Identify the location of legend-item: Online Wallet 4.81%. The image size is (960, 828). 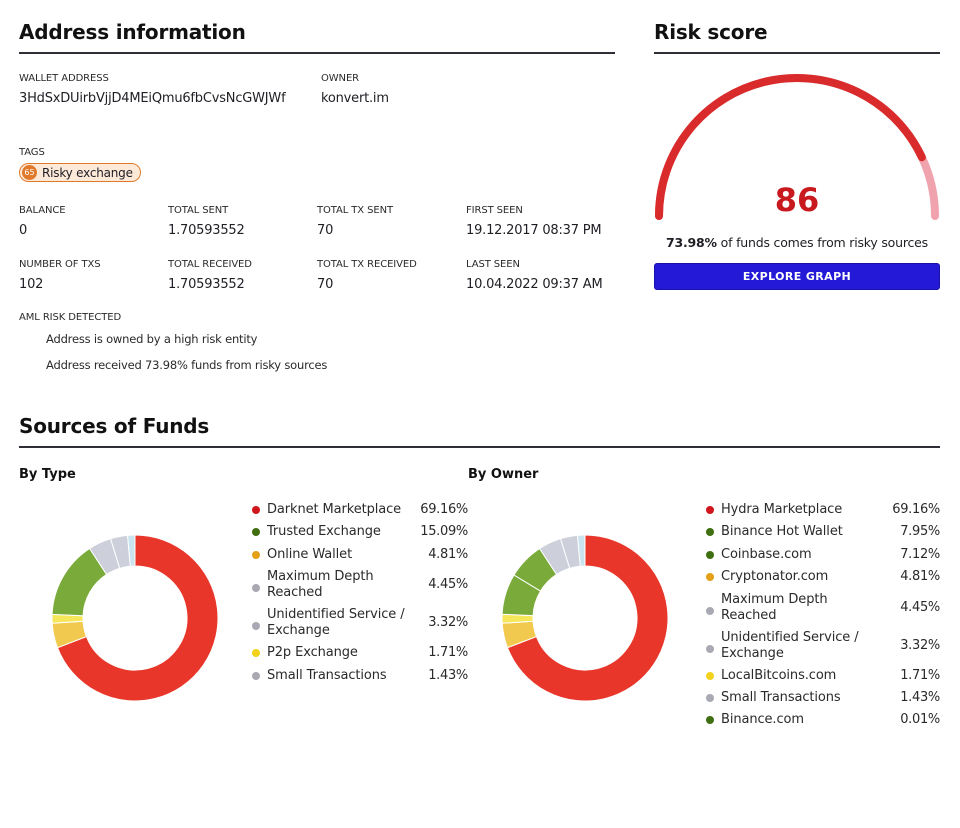
(360, 558).